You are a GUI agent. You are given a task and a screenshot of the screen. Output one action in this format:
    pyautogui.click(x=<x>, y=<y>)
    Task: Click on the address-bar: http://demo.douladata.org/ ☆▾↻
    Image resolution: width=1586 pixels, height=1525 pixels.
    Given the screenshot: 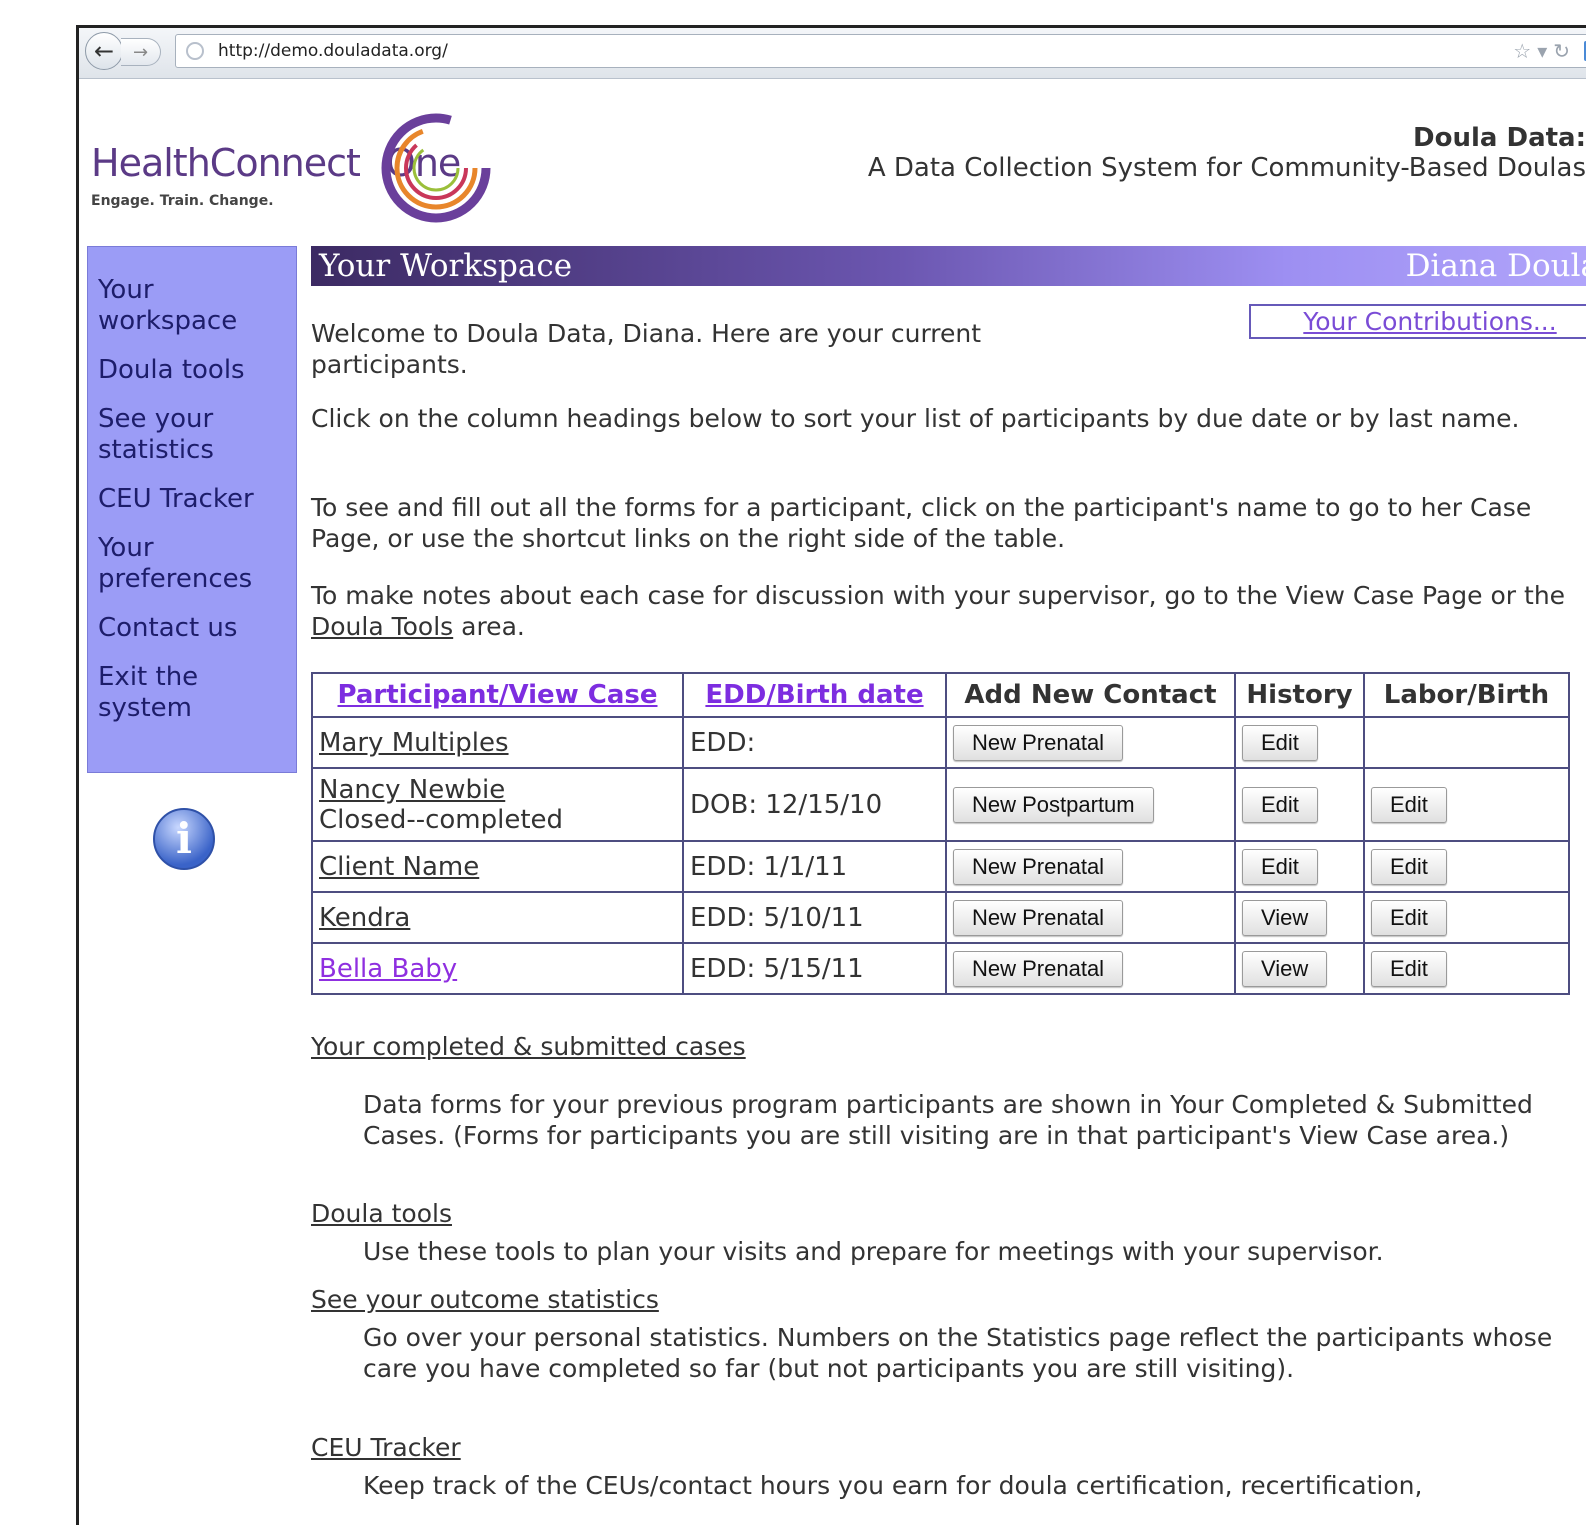 What is the action you would take?
    pyautogui.click(x=880, y=51)
    